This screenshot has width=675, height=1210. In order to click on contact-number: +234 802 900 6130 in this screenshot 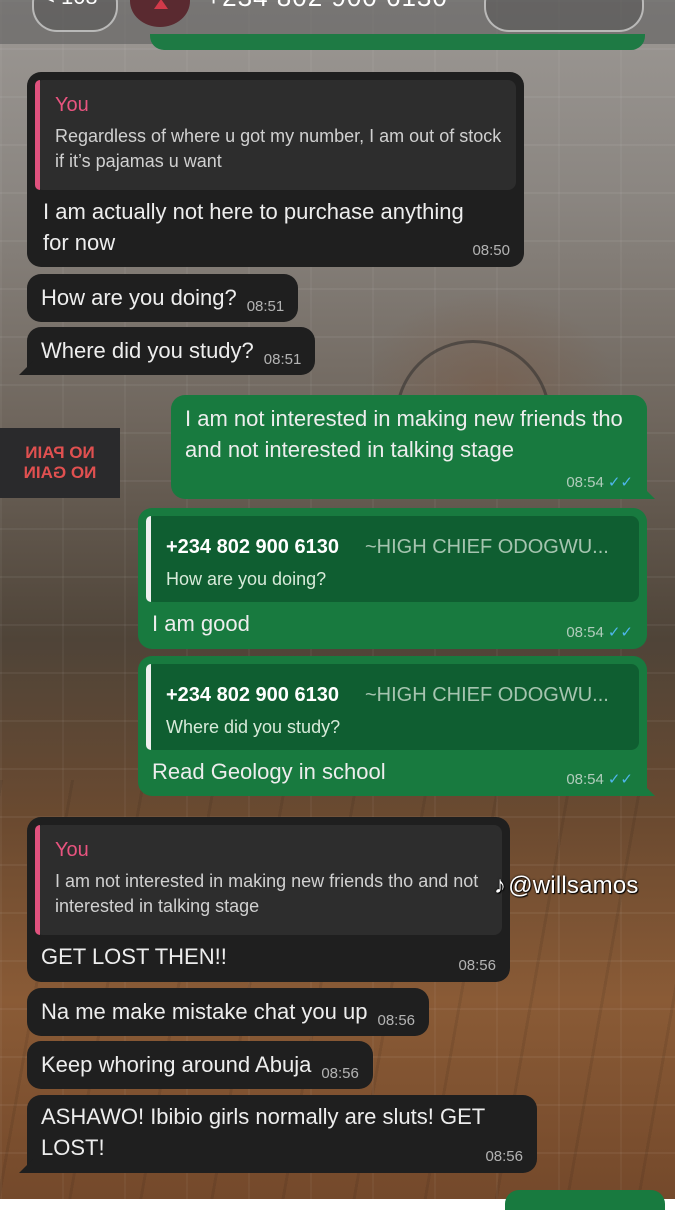, I will do `click(327, 6)`.